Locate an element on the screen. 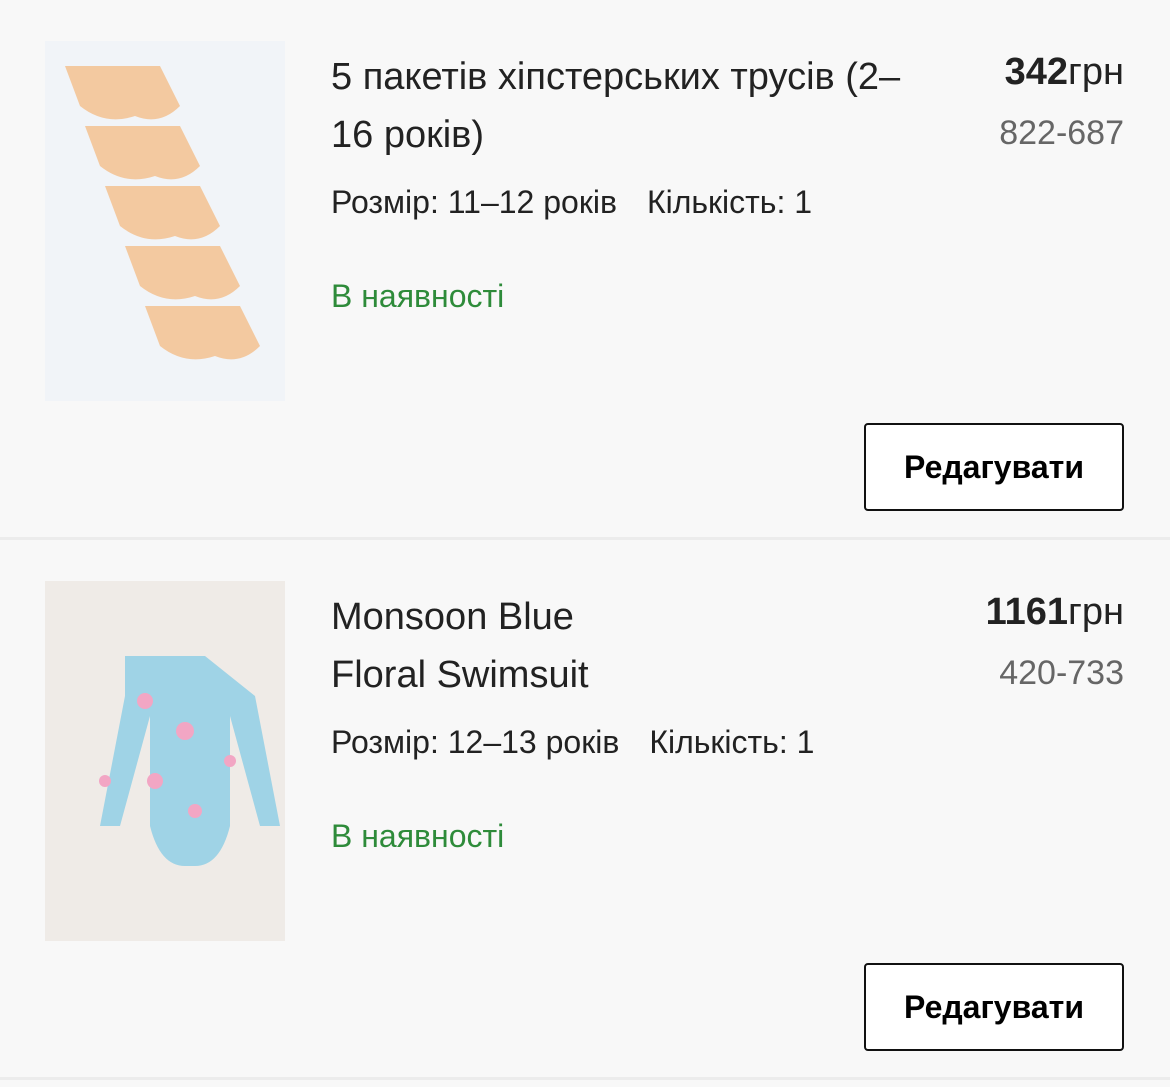 The image size is (1170, 1087). product-image-swimsuit is located at coordinates (165, 761).